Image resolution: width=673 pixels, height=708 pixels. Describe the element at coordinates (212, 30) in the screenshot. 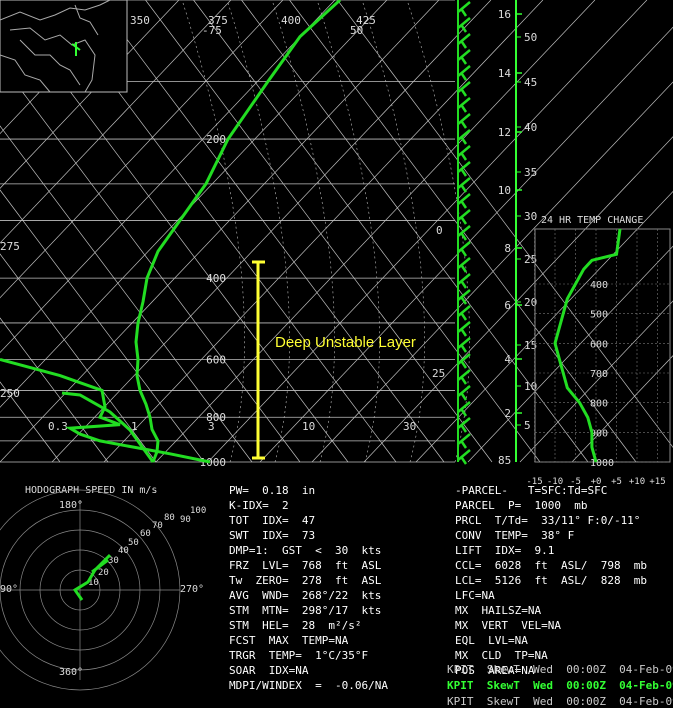

I see `theta-label: -75` at that location.